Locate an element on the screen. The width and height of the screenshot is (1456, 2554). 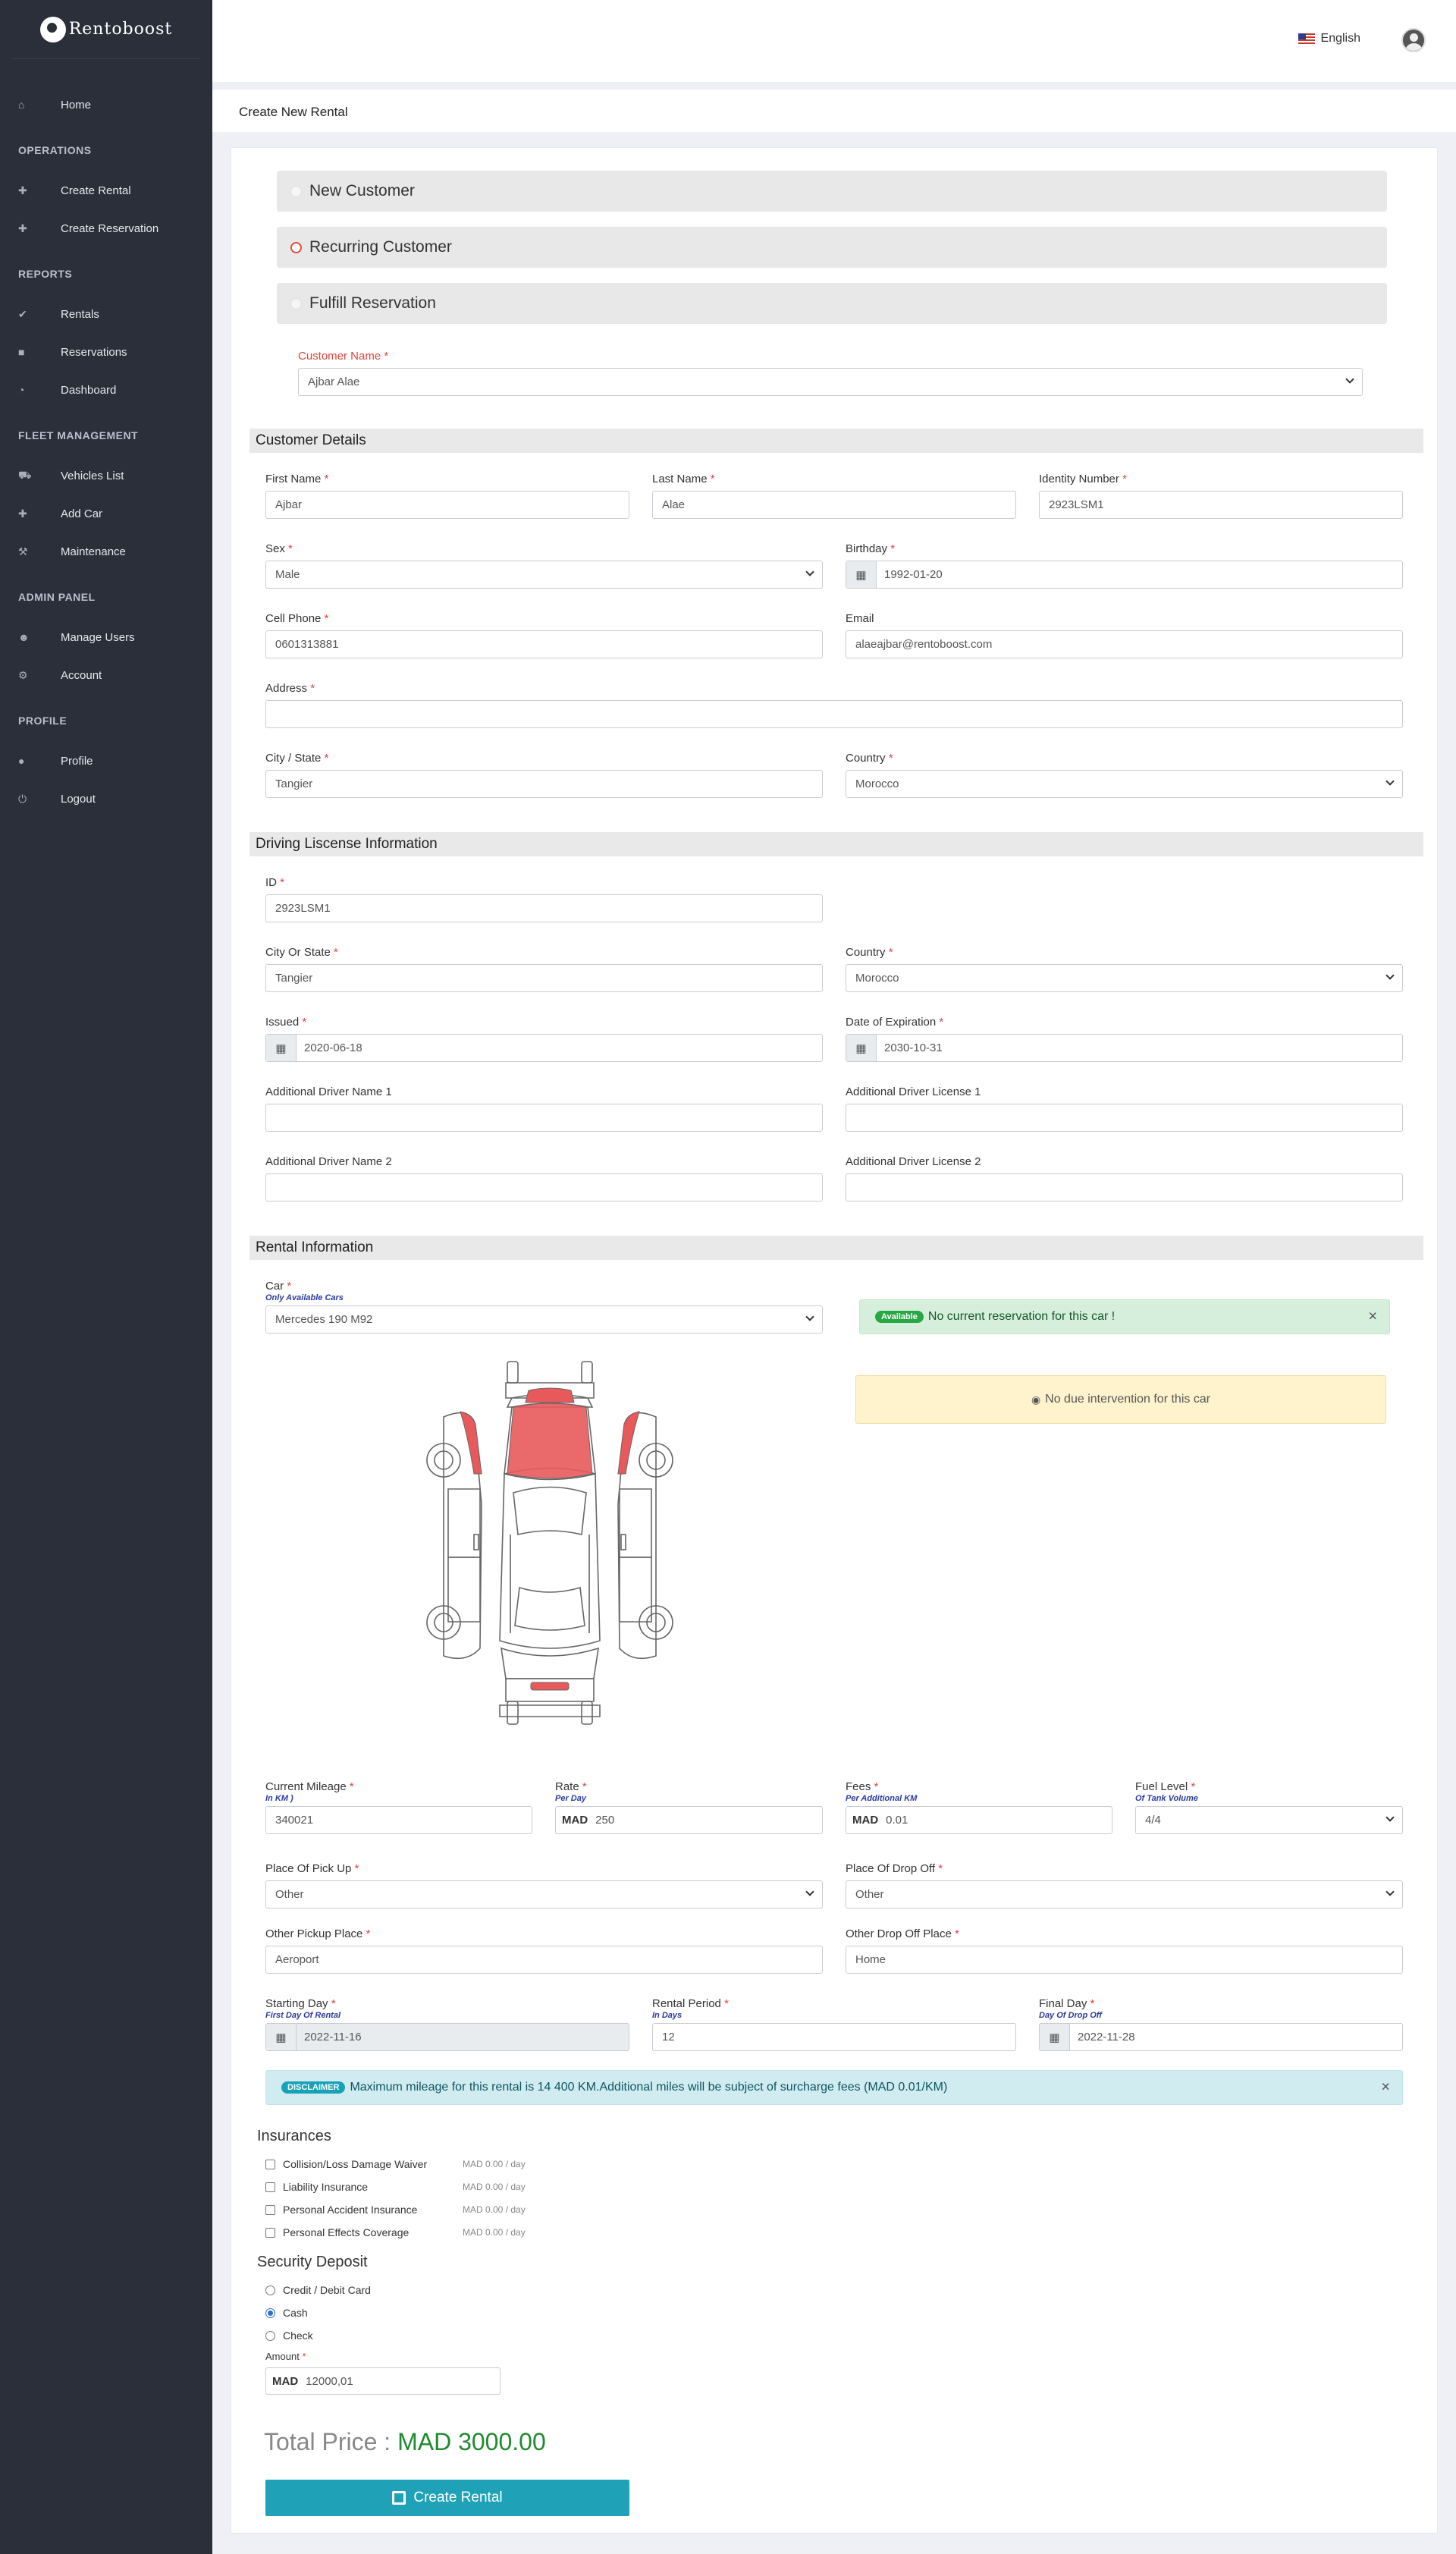
rental-period-label: Rental Period * is located at coordinates (690, 2003).